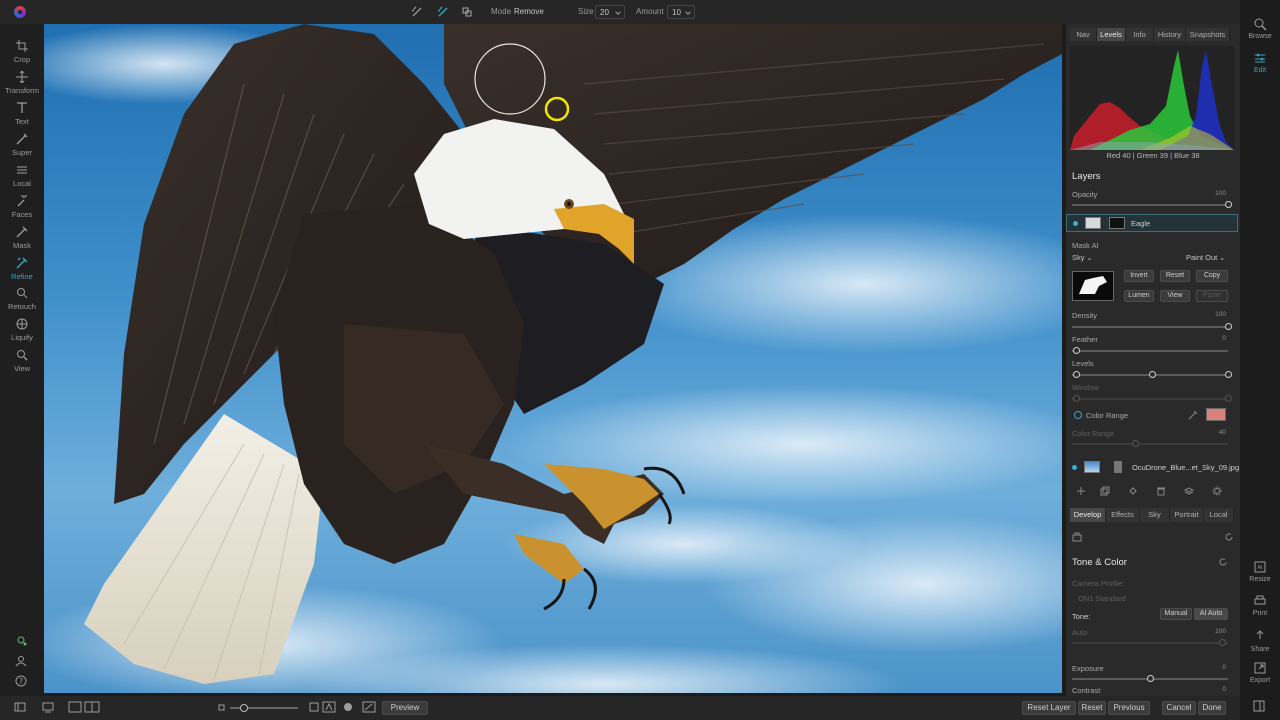 Image resolution: width=1280 pixels, height=720 pixels. I want to click on opacity-knob, so click(1228, 204).